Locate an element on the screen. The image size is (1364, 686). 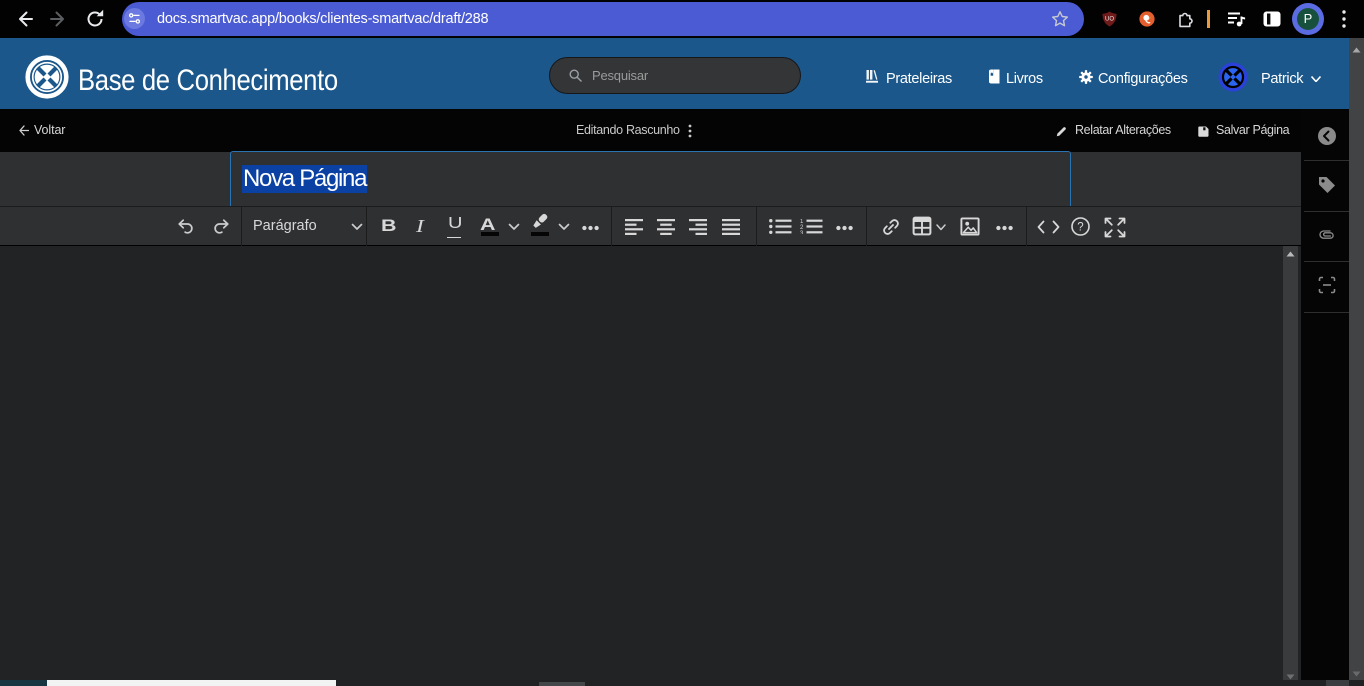
svg-text: UO is located at coordinates (1109, 20).